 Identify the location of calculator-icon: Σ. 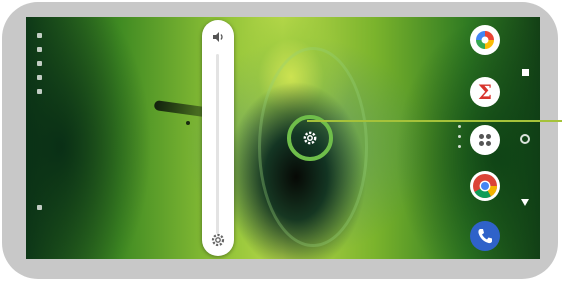
(485, 92).